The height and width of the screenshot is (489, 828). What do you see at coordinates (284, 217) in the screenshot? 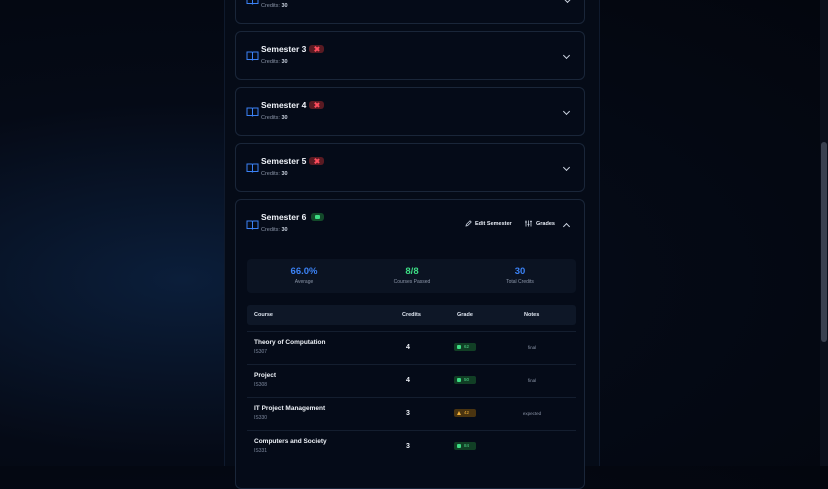
I see `semester-title: Semester 6` at bounding box center [284, 217].